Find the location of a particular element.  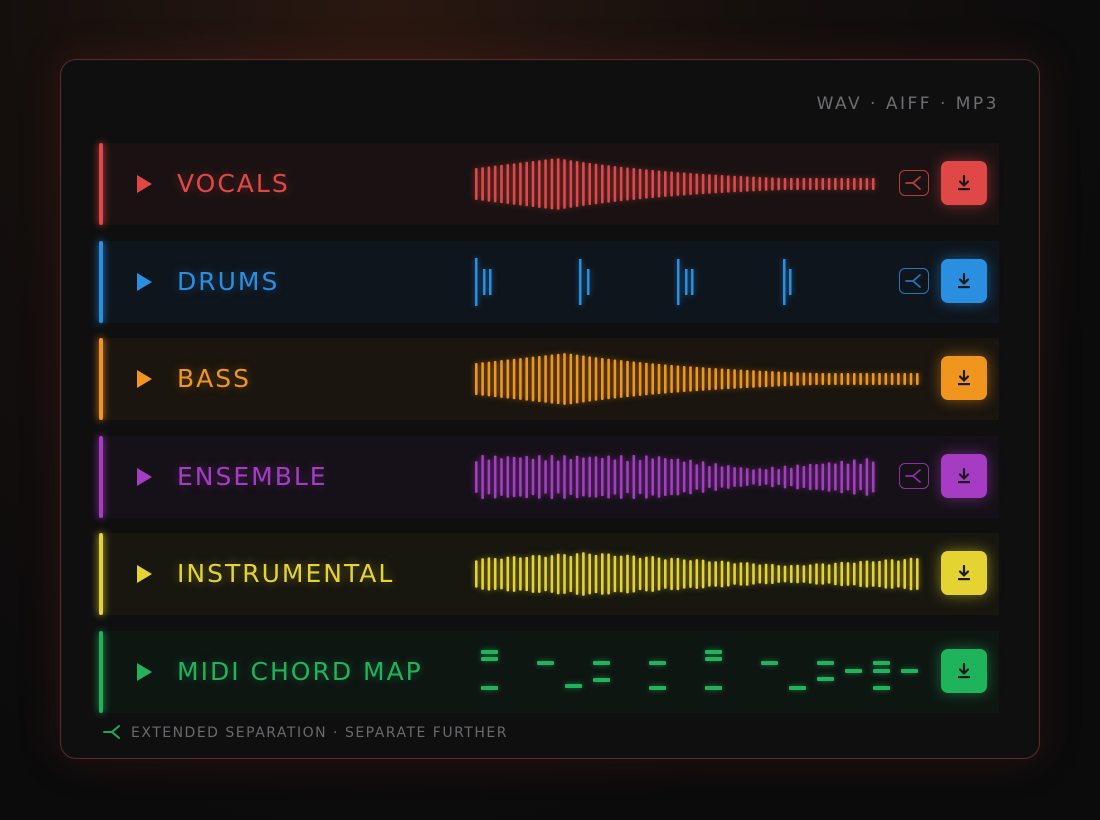

stem-accent-bar is located at coordinates (101, 184).